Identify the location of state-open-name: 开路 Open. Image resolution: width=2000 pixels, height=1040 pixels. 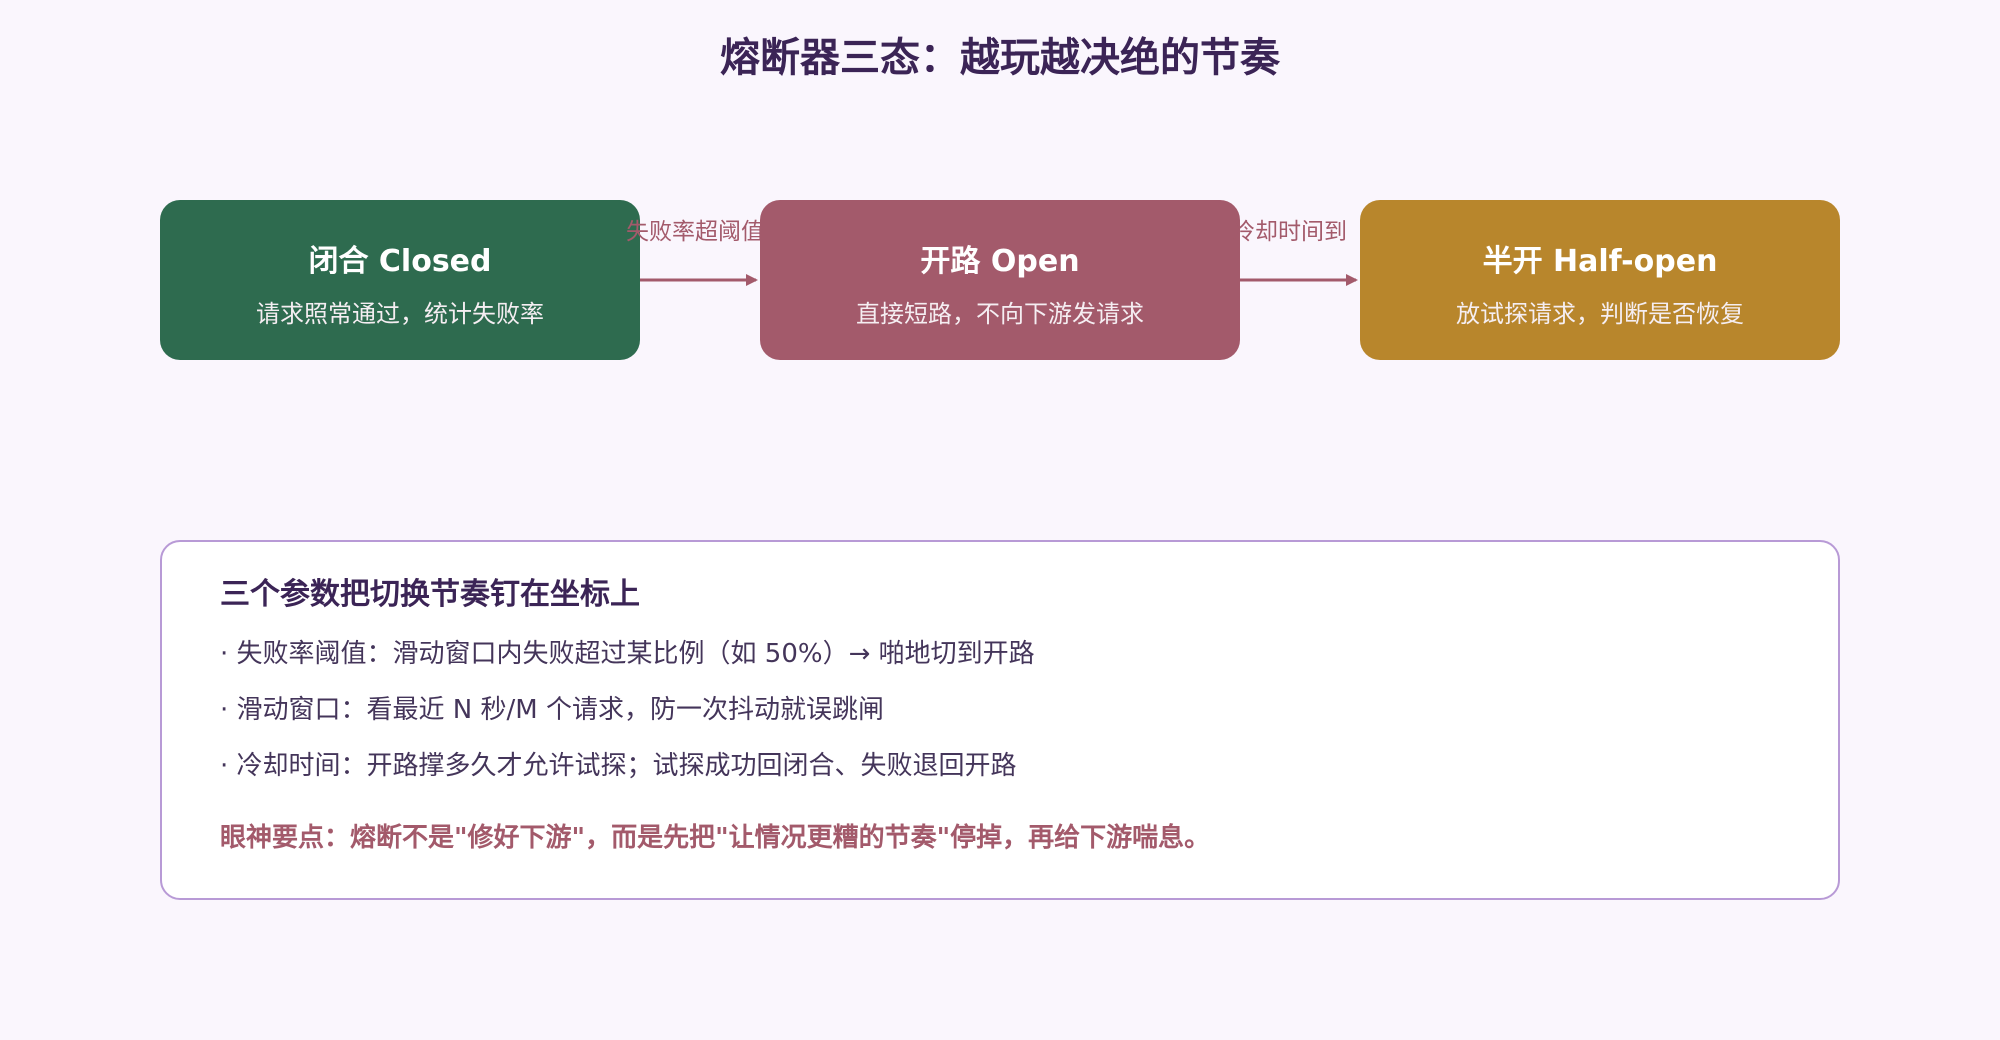
(1000, 261).